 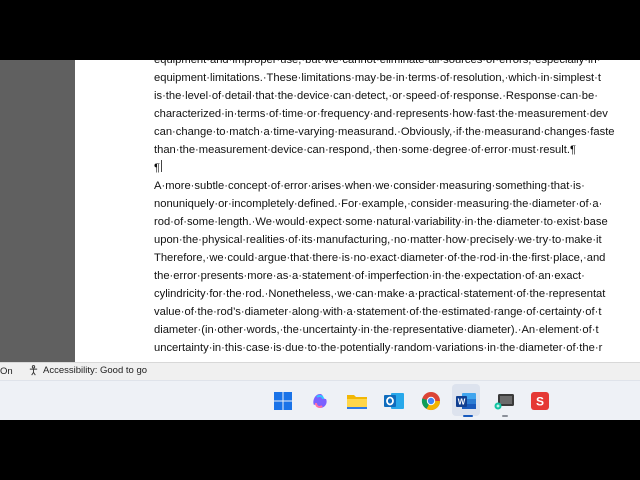 I want to click on copilot-button, so click(x=320, y=401).